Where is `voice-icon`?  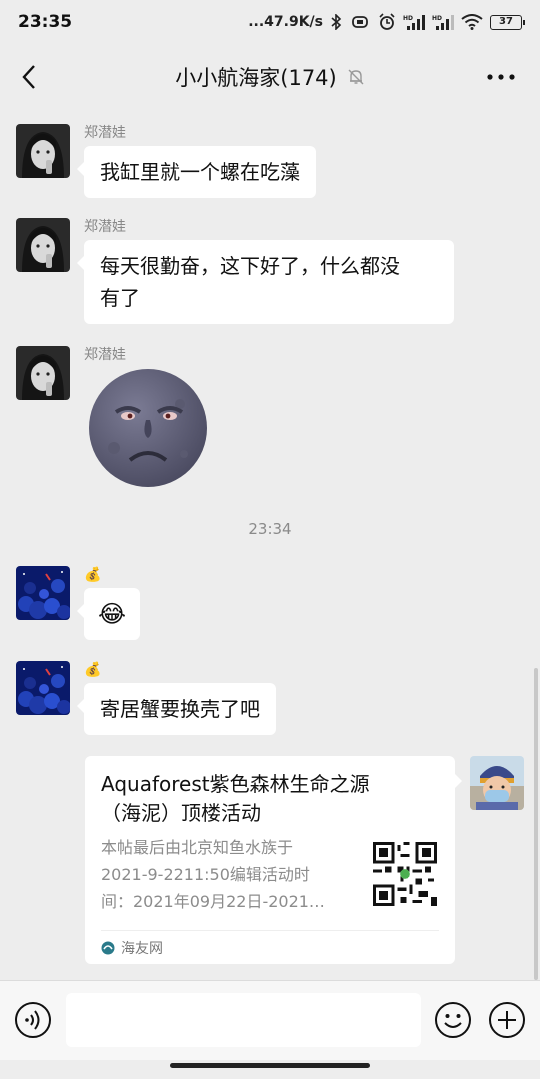
voice-icon is located at coordinates (33, 1020).